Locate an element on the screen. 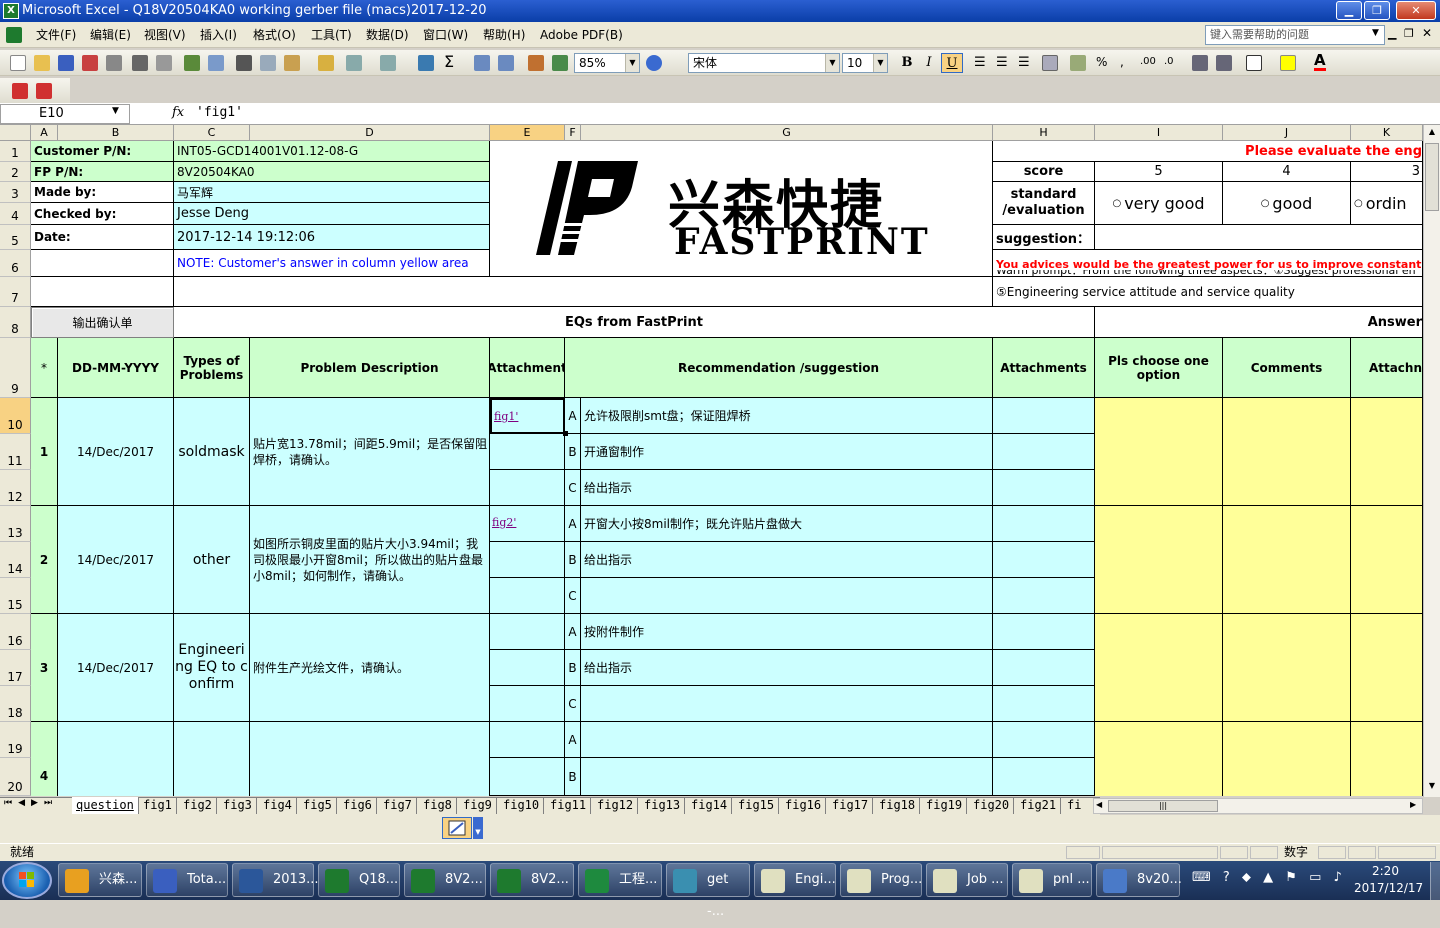 The image size is (1440, 928). col-header: I is located at coordinates (1159, 133).